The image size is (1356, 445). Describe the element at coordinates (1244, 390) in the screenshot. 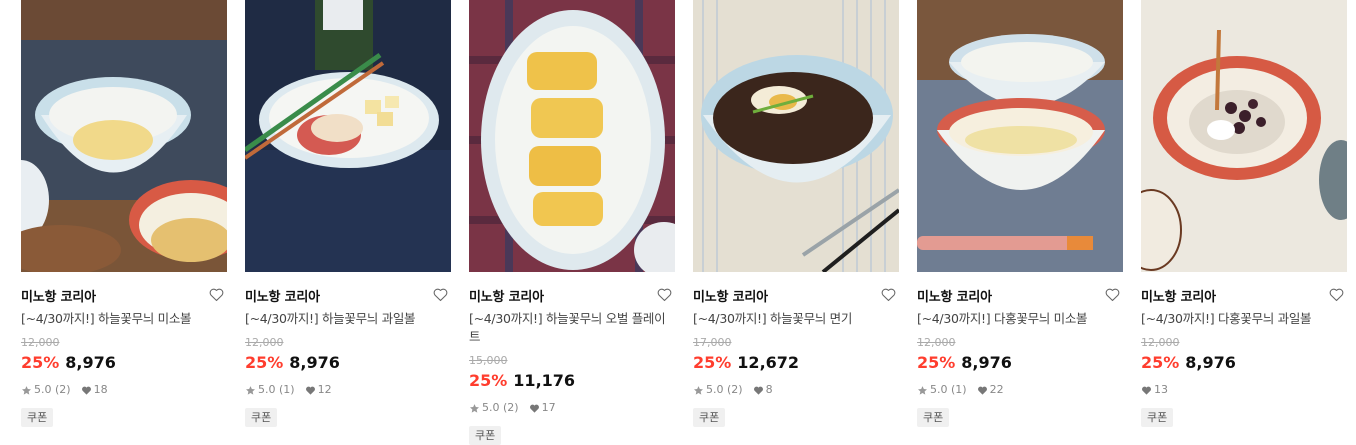

I see `review-meta: 13` at that location.